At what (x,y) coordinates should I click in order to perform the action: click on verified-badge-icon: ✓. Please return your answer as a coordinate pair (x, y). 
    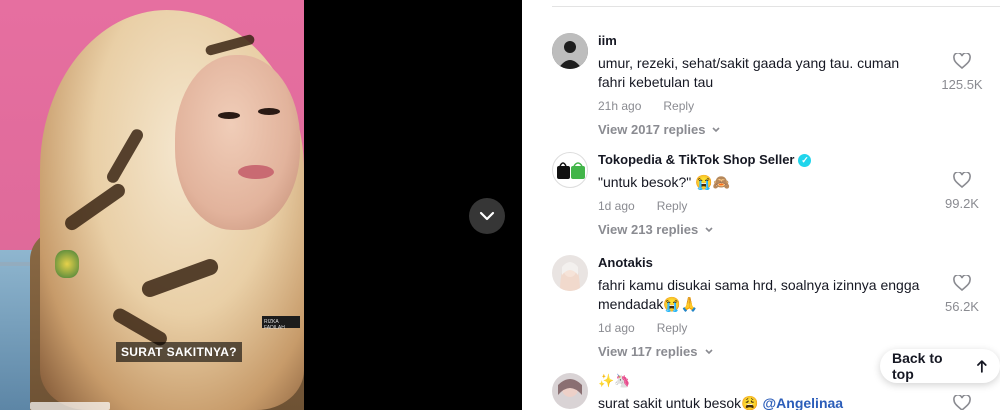
    Looking at the image, I should click on (805, 160).